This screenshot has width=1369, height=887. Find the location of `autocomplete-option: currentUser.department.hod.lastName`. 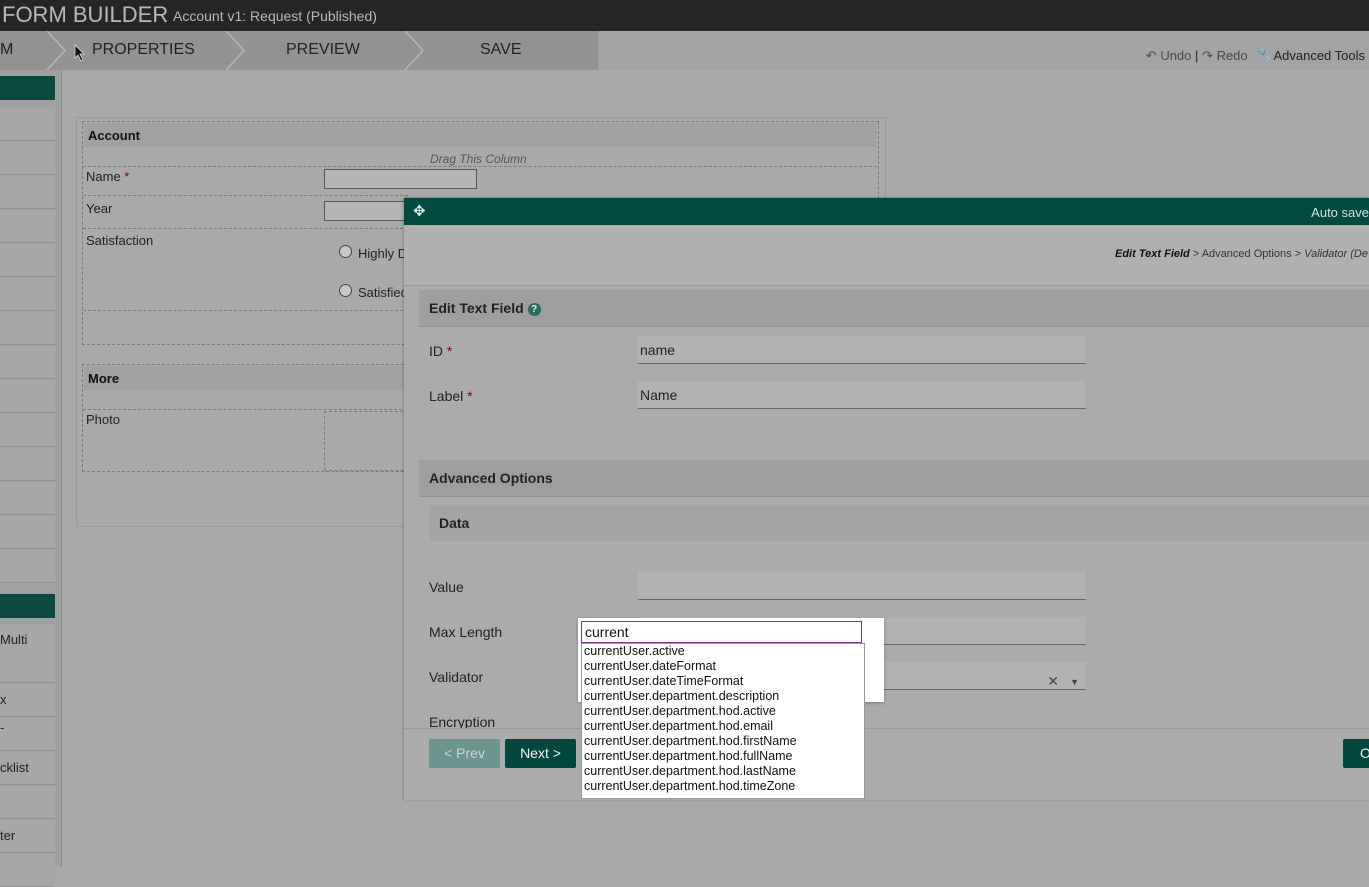

autocomplete-option: currentUser.department.hod.lastName is located at coordinates (723, 771).